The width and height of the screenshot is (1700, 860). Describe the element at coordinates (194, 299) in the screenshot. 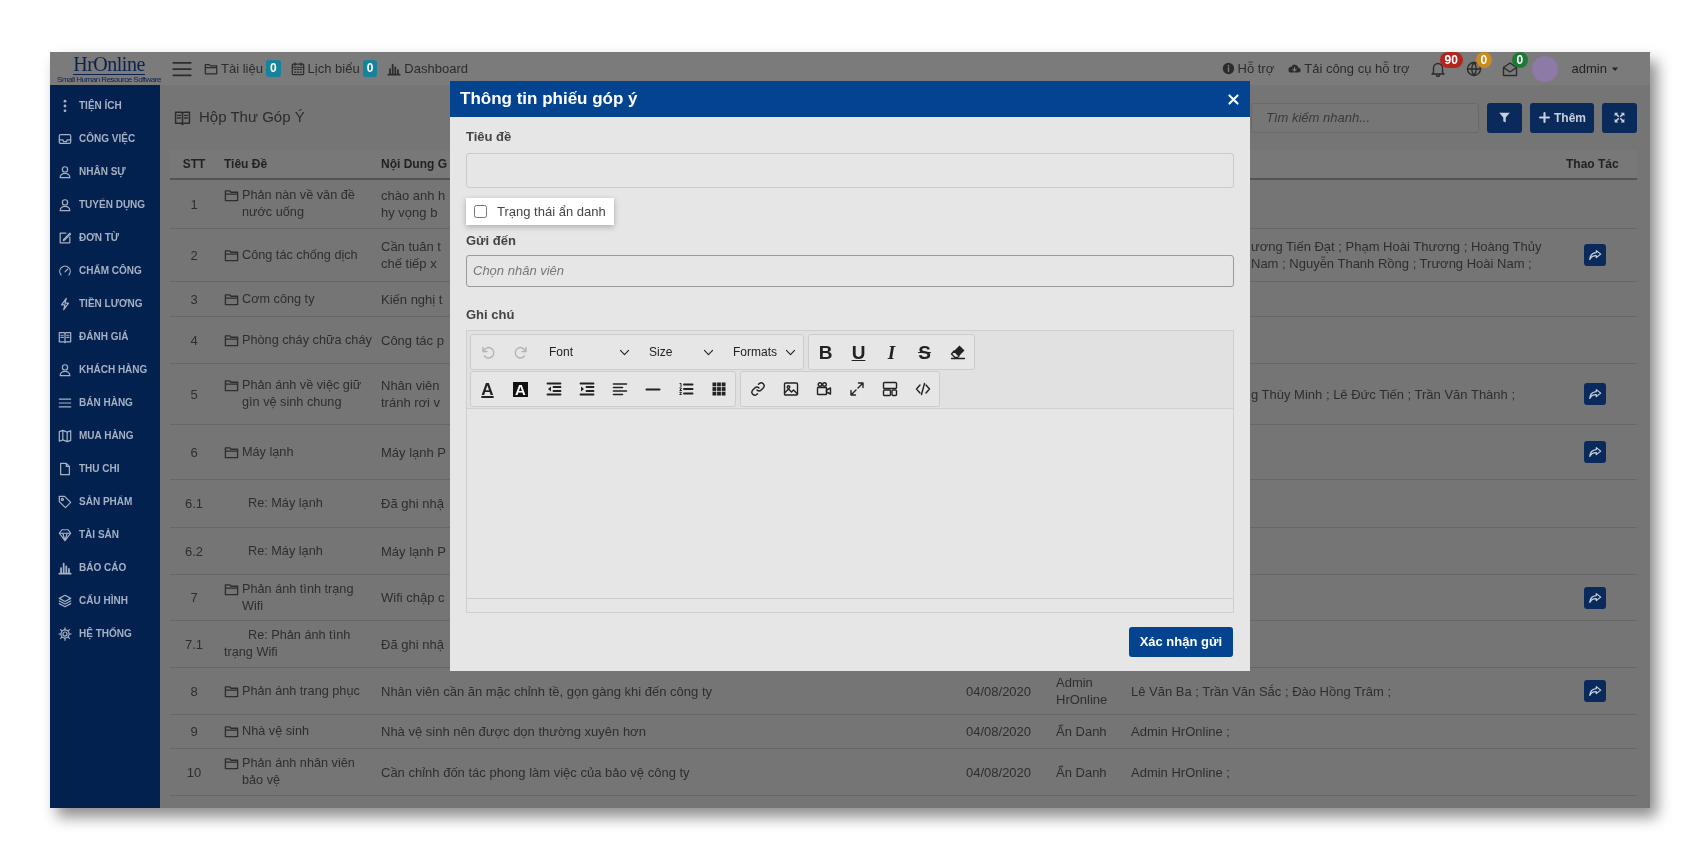

I see `table-cell: 3` at that location.